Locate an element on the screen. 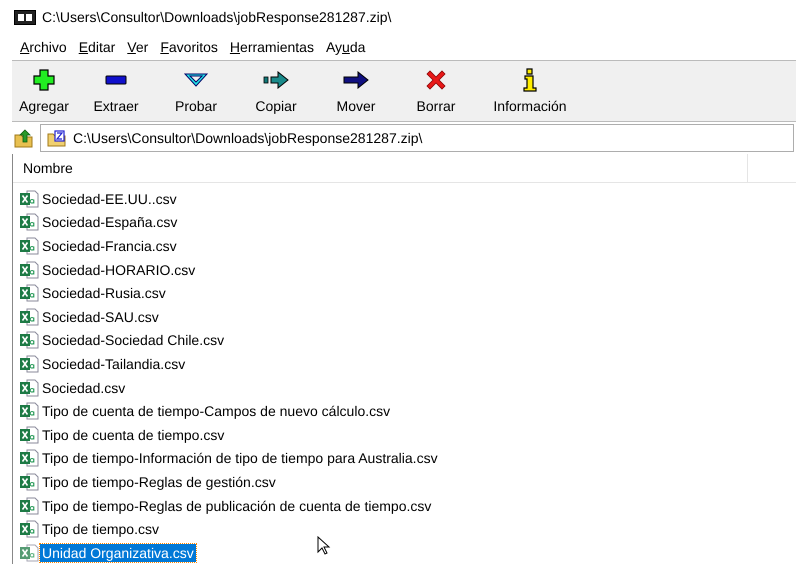  toolbar-button: Probar is located at coordinates (196, 91).